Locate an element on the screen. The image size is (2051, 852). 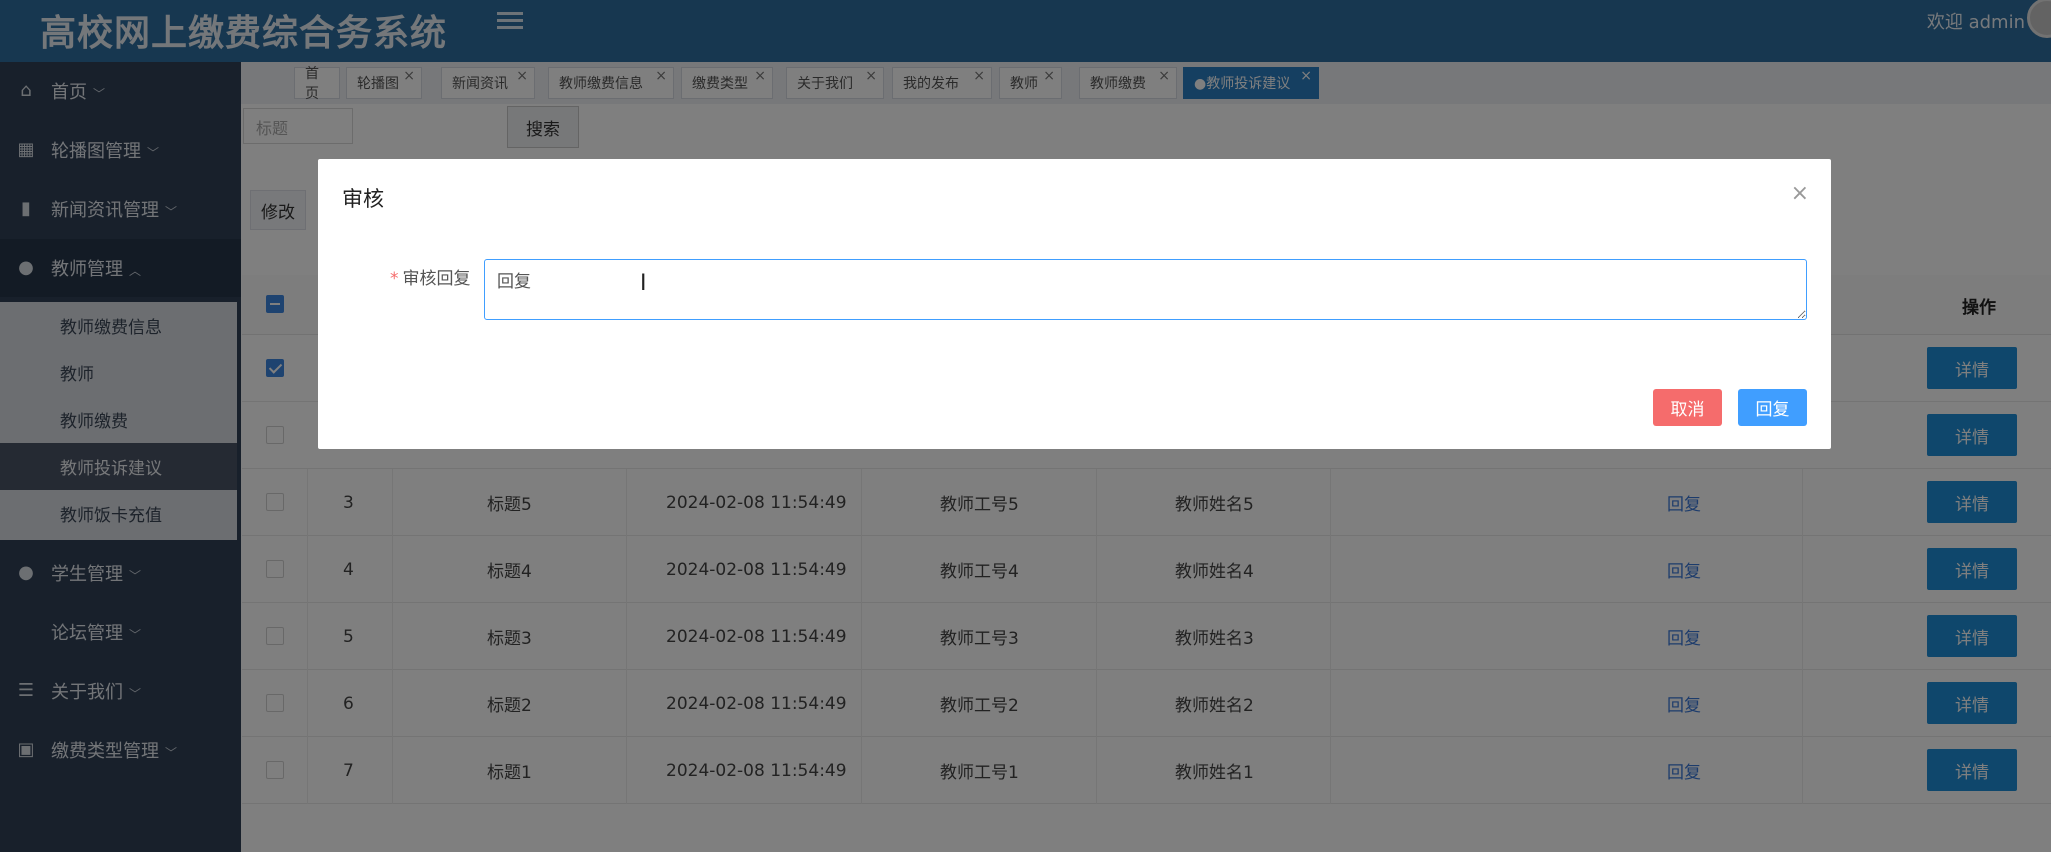
dialog-title: 审核 is located at coordinates (363, 199).